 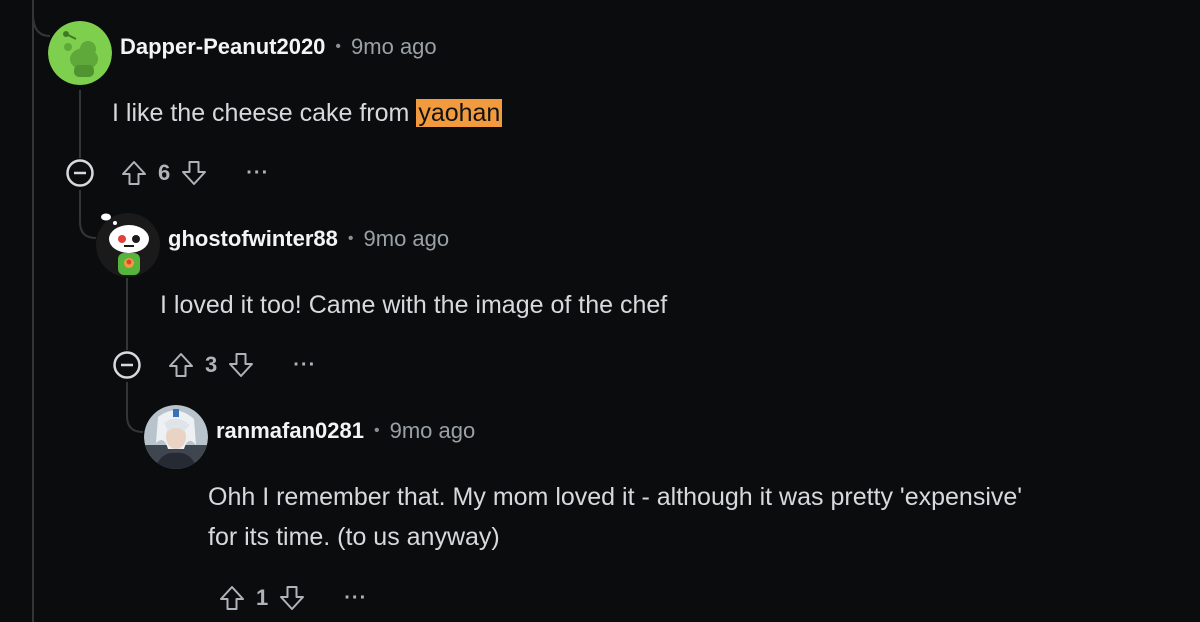 I want to click on snoo-green-avatar-icon, so click(x=80, y=53).